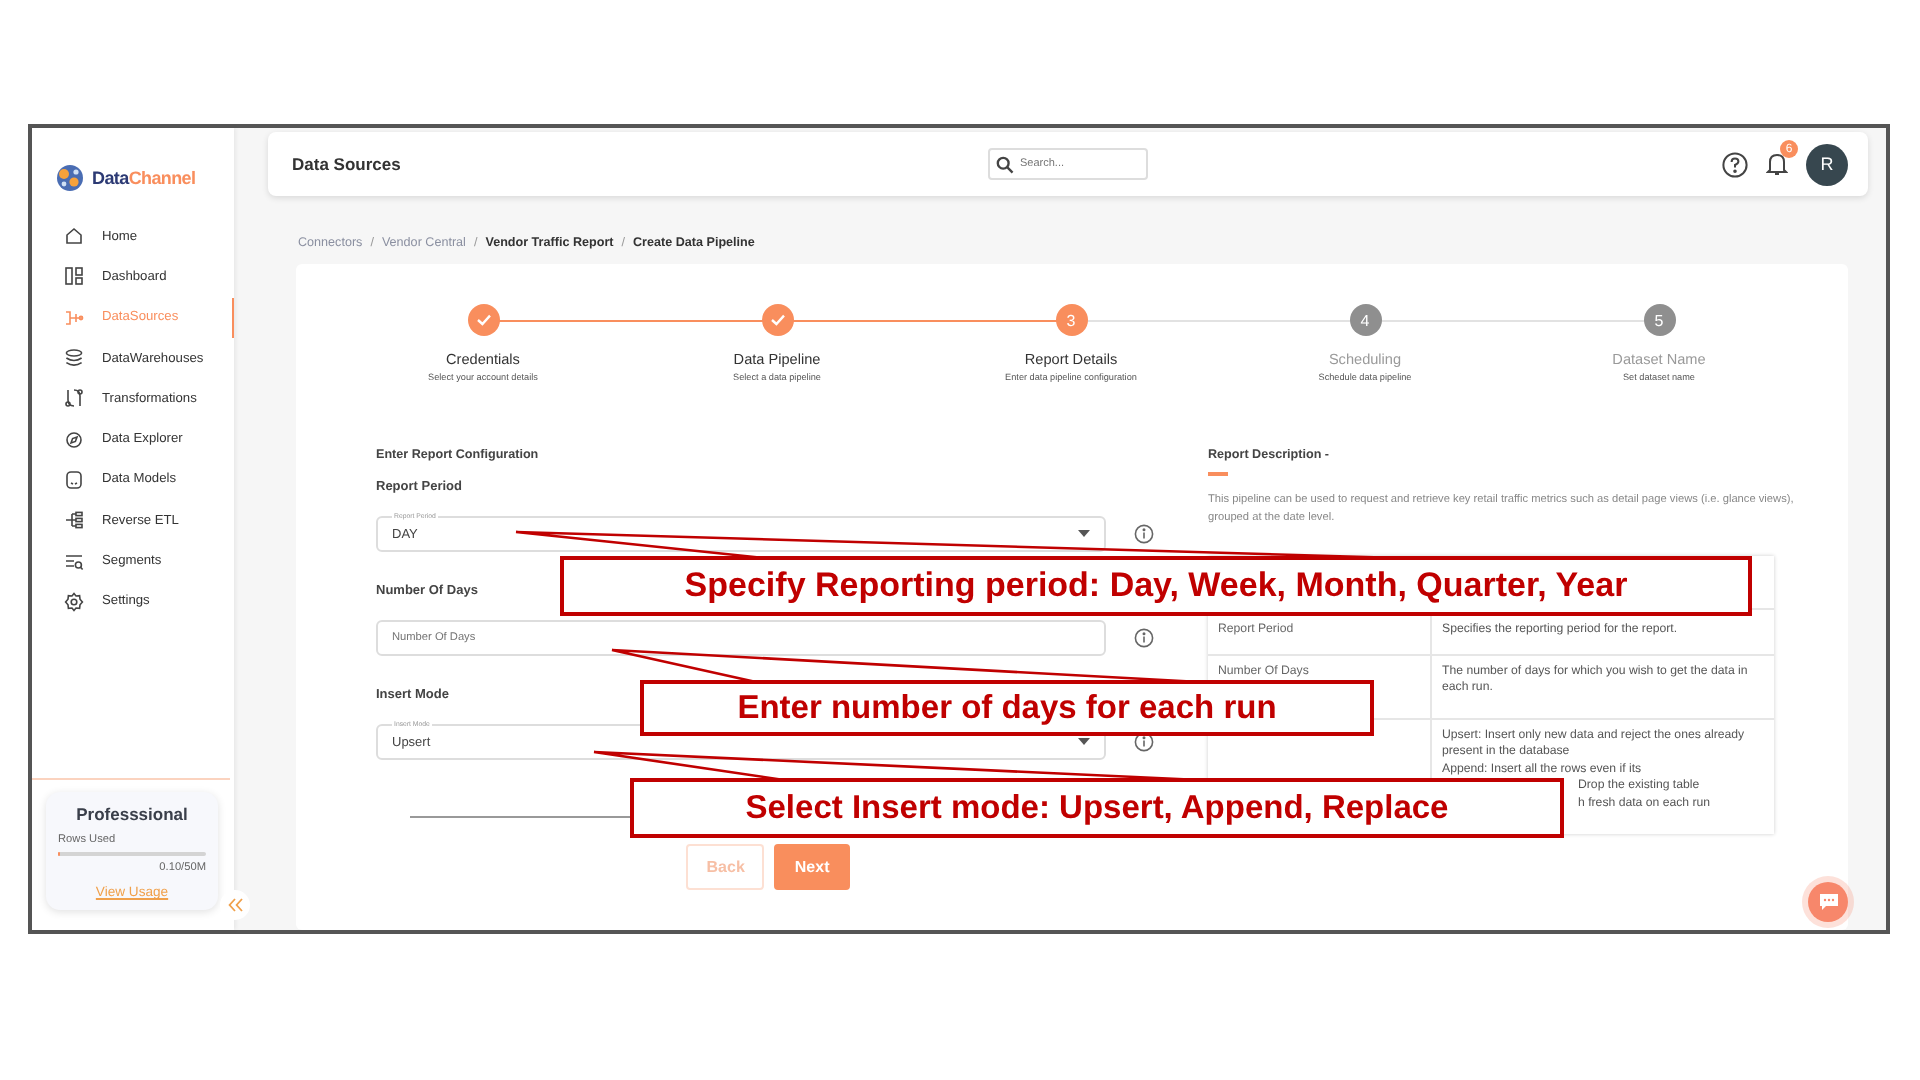  I want to click on avatar: R, so click(1827, 164).